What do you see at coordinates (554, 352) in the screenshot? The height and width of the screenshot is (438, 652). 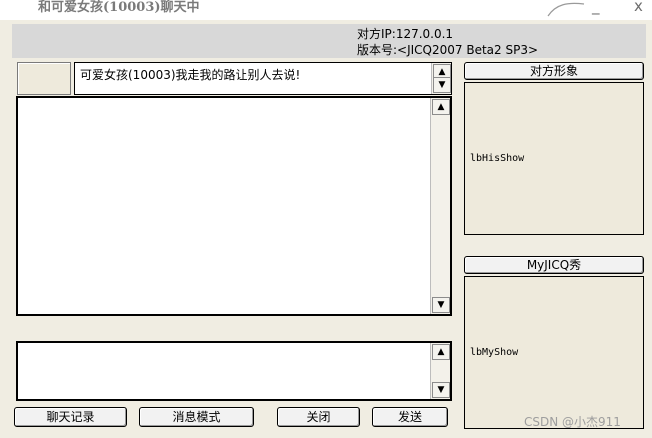 I see `my-show-panel: lbMyShow` at bounding box center [554, 352].